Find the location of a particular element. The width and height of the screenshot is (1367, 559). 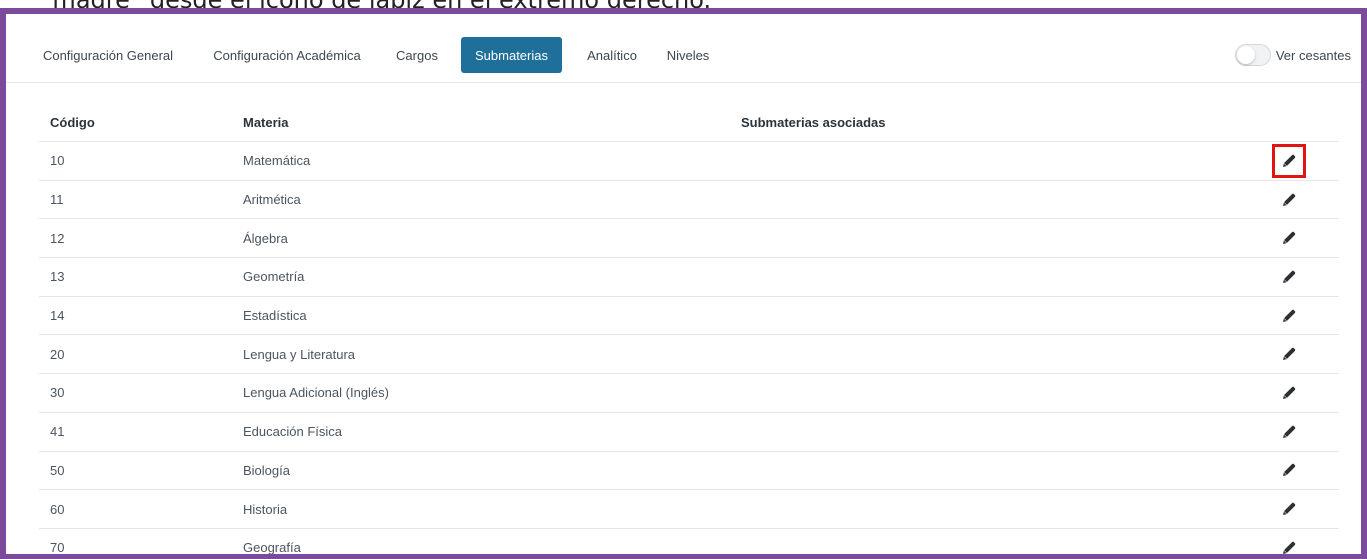

table-row: 70 Geografía is located at coordinates (689, 542).